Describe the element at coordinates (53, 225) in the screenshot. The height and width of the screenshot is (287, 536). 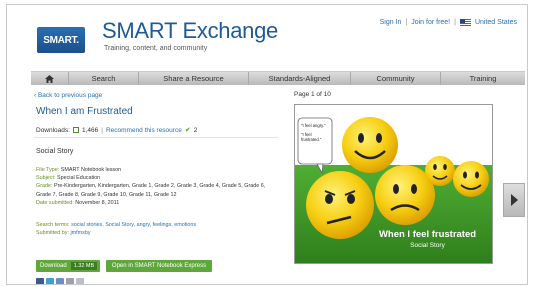
I see `search-terms-label: Search terms:` at that location.